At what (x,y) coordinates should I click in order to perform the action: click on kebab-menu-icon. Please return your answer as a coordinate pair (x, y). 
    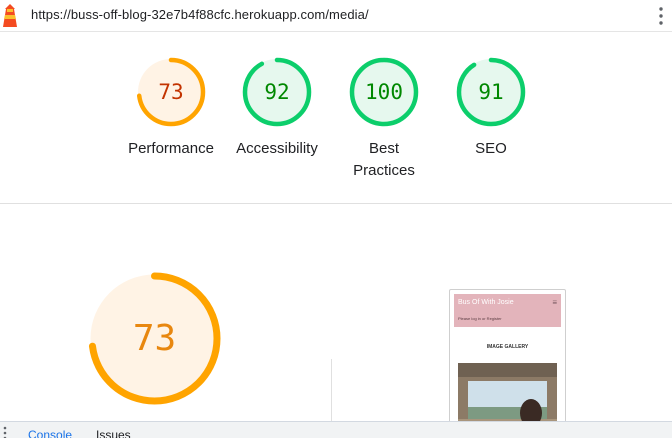
    Looking at the image, I should click on (661, 16).